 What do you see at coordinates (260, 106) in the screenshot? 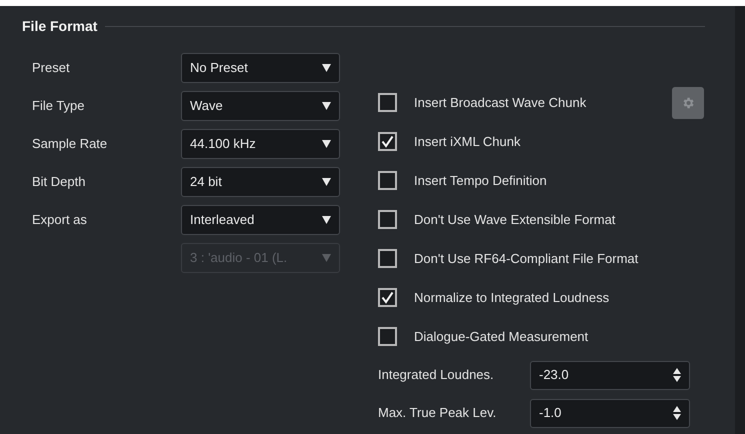
I see `dropdown: Wave` at bounding box center [260, 106].